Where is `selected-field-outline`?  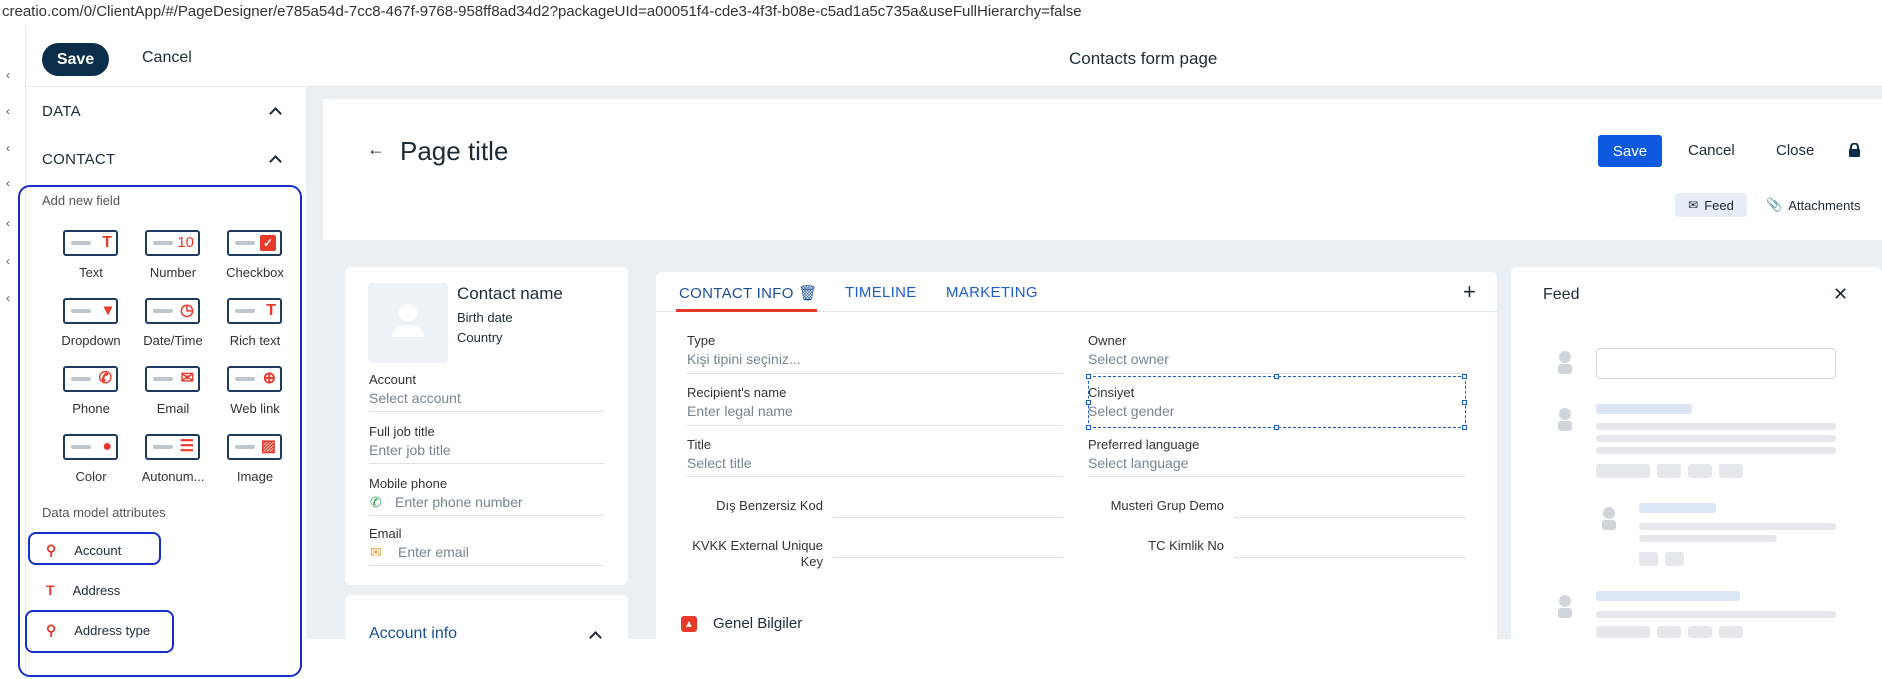 selected-field-outline is located at coordinates (1277, 402).